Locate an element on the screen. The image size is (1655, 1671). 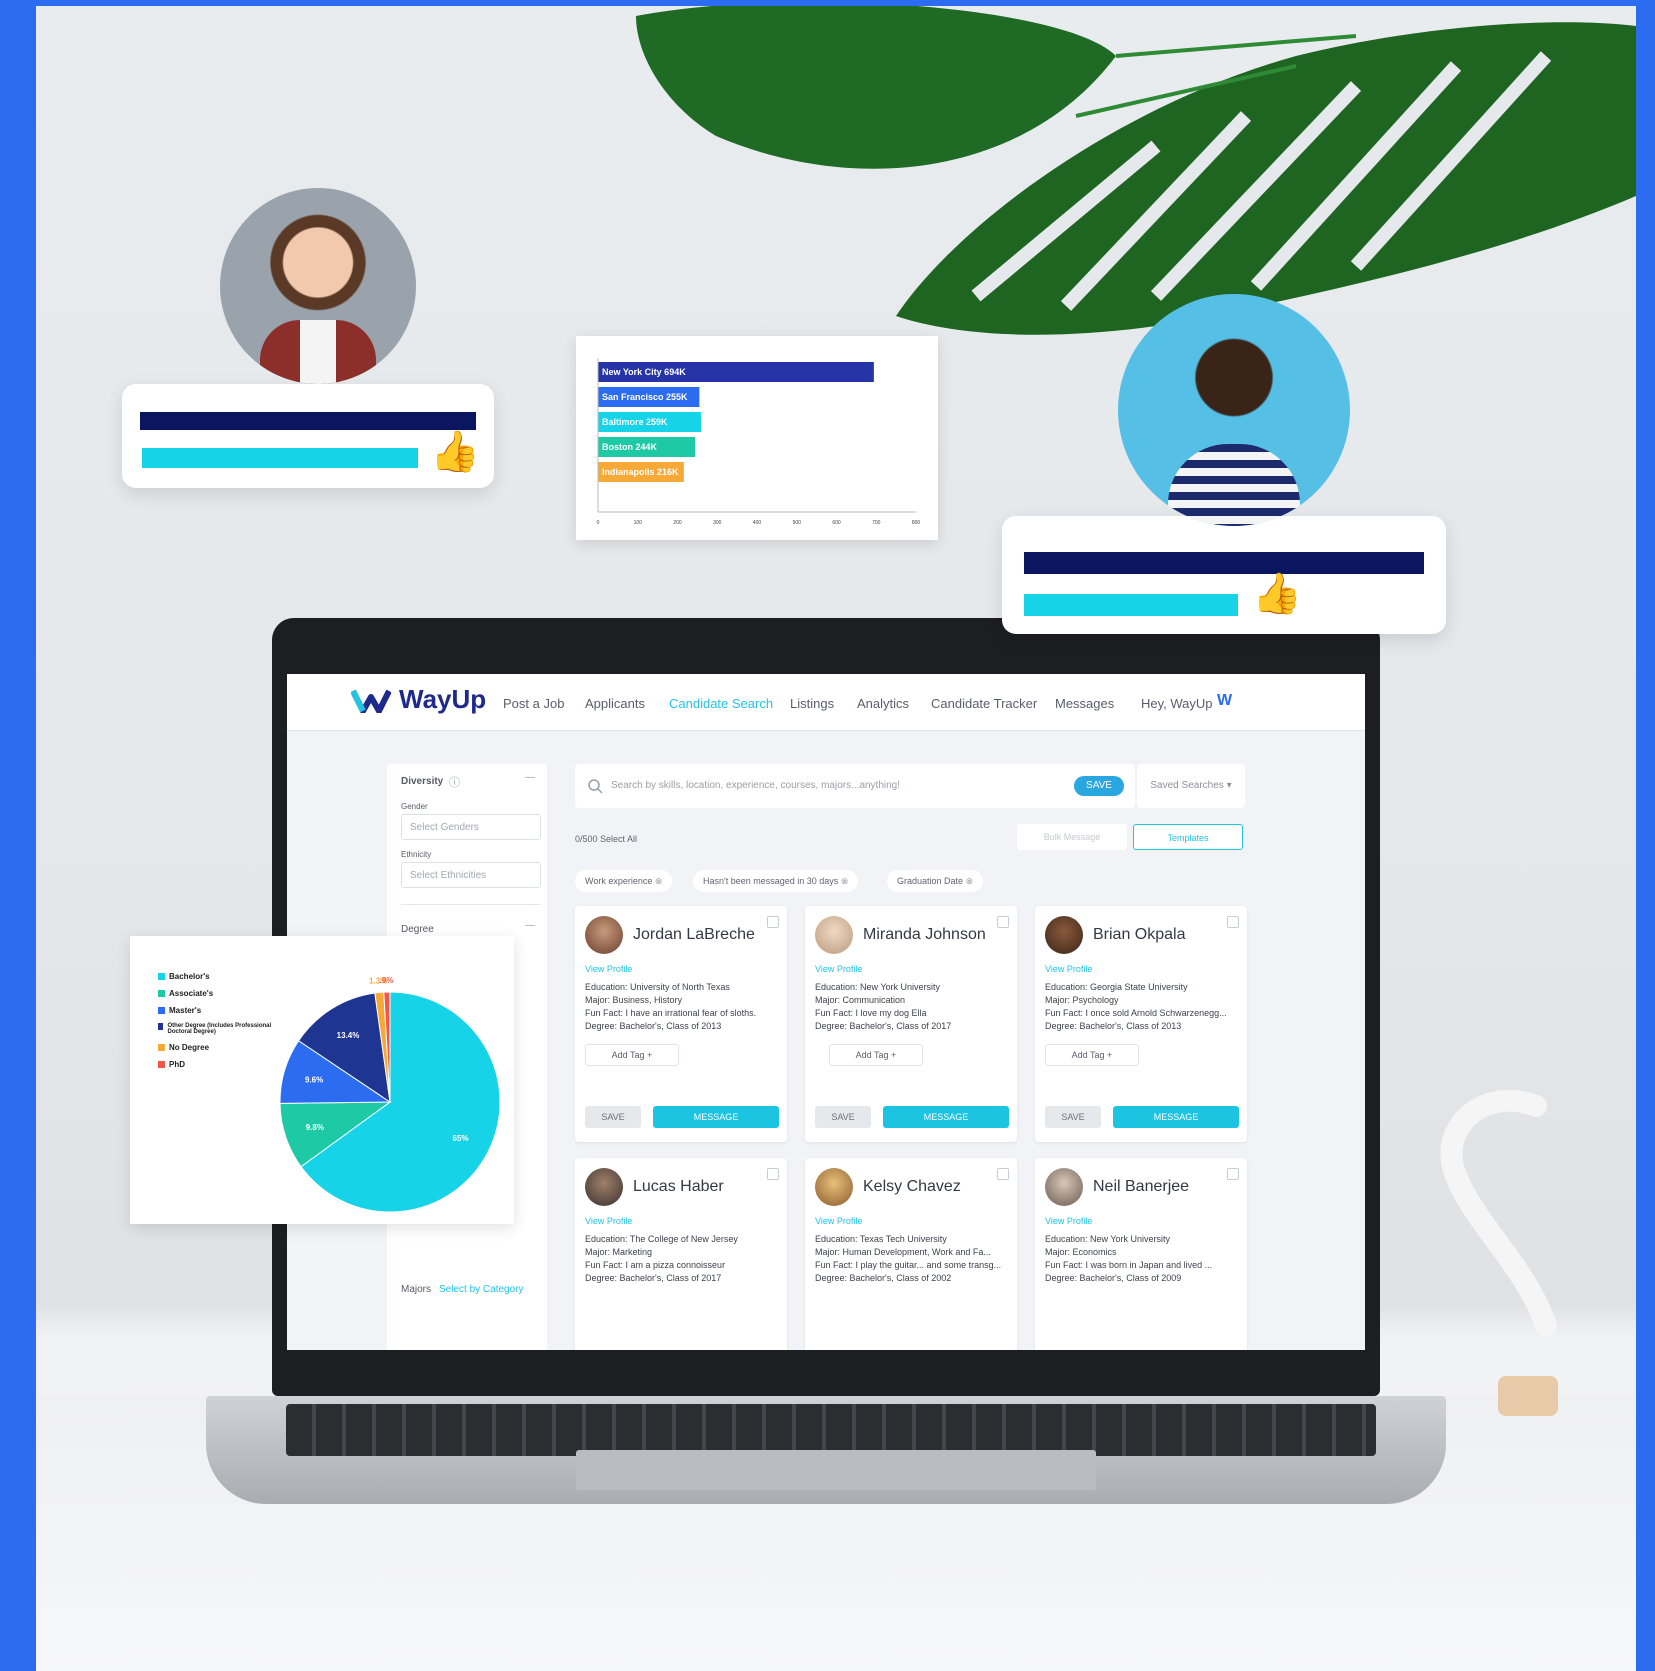
nav-candidate-tracker: Candidate Tracker is located at coordinates (984, 703).